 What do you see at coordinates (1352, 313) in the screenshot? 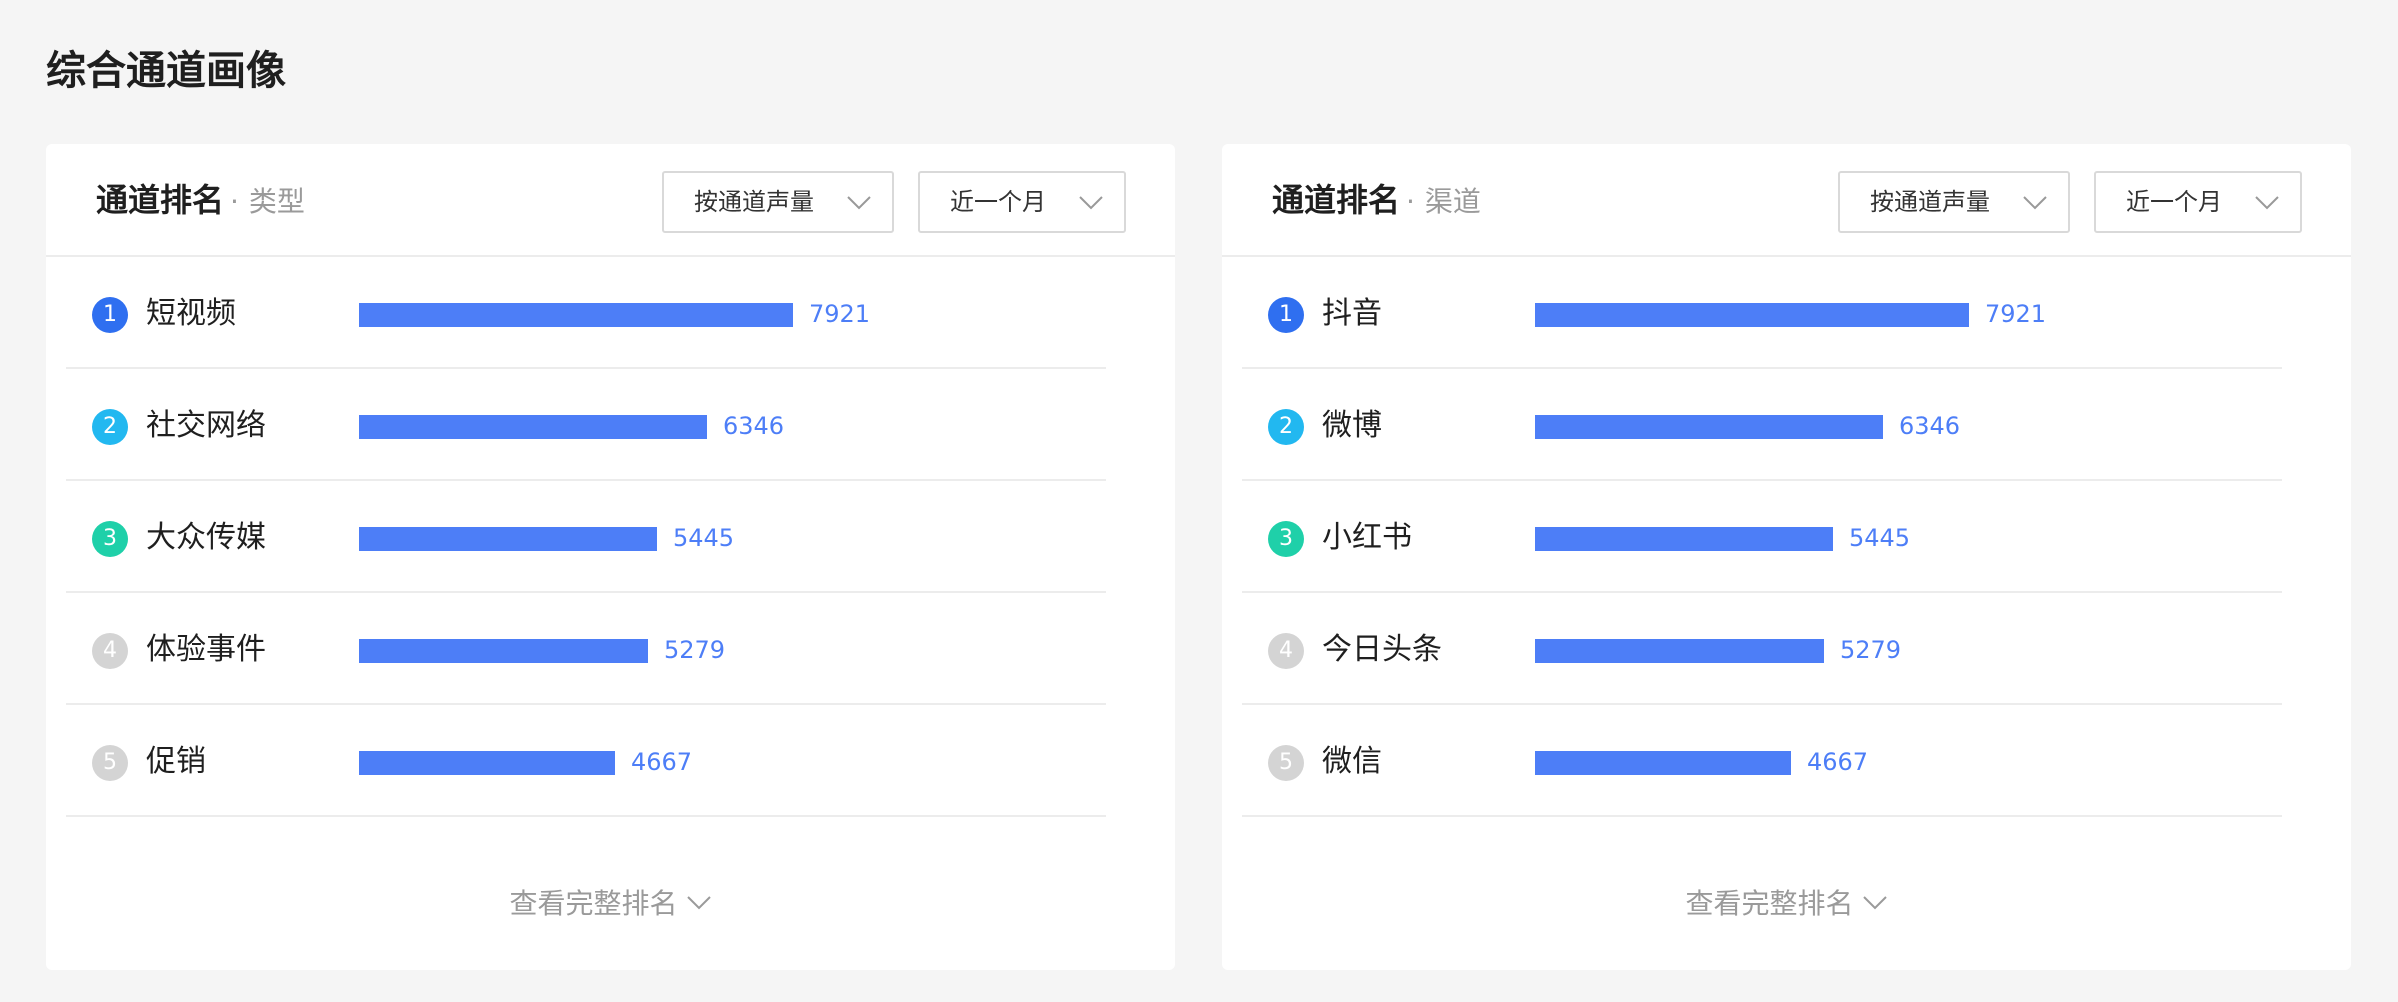
I see `ranking-label: 抖音` at bounding box center [1352, 313].